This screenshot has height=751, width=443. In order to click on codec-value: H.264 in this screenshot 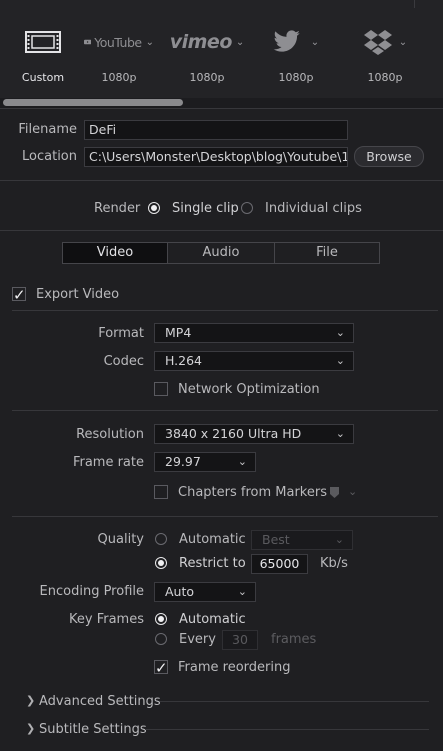, I will do `click(184, 360)`.